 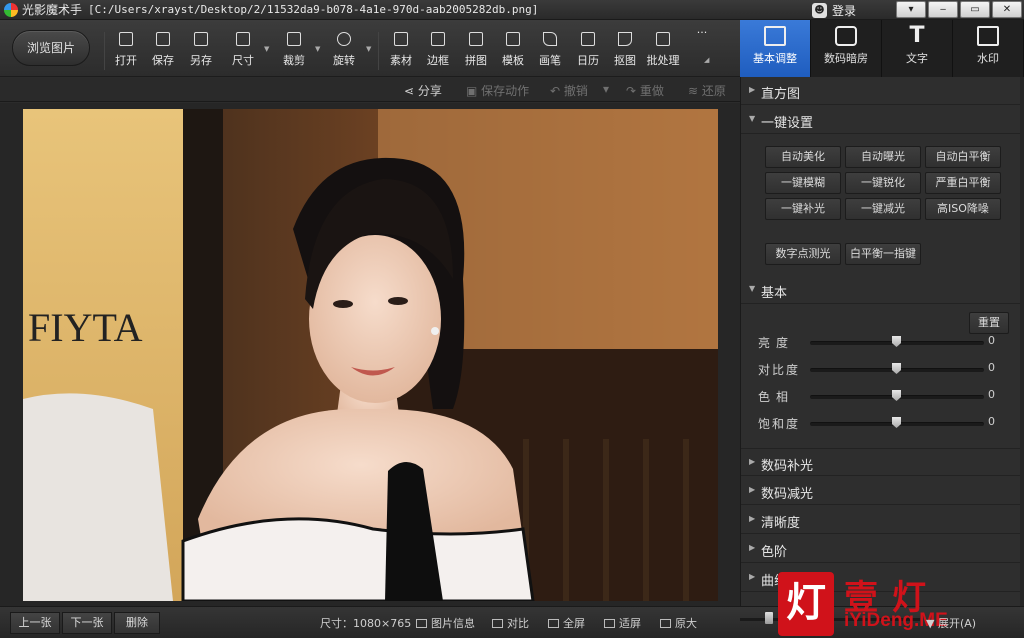 What do you see at coordinates (445, 623) in the screenshot?
I see `image-info-button: 图片信息` at bounding box center [445, 623].